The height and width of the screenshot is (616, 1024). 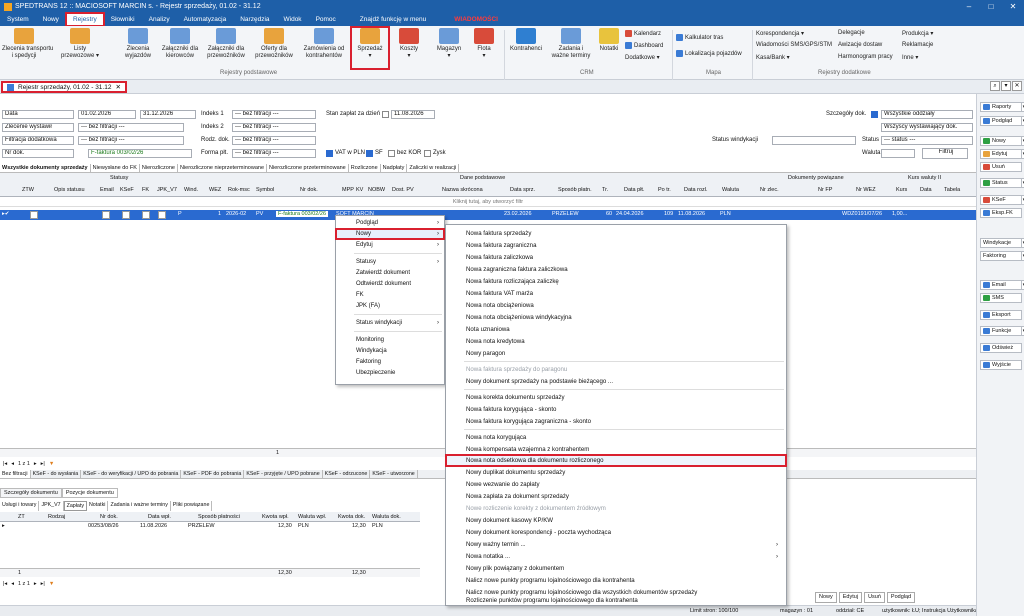 What do you see at coordinates (488, 202) in the screenshot?
I see `filter-hint: Kliknij tutaj, aby utworzyć filtr` at bounding box center [488, 202].